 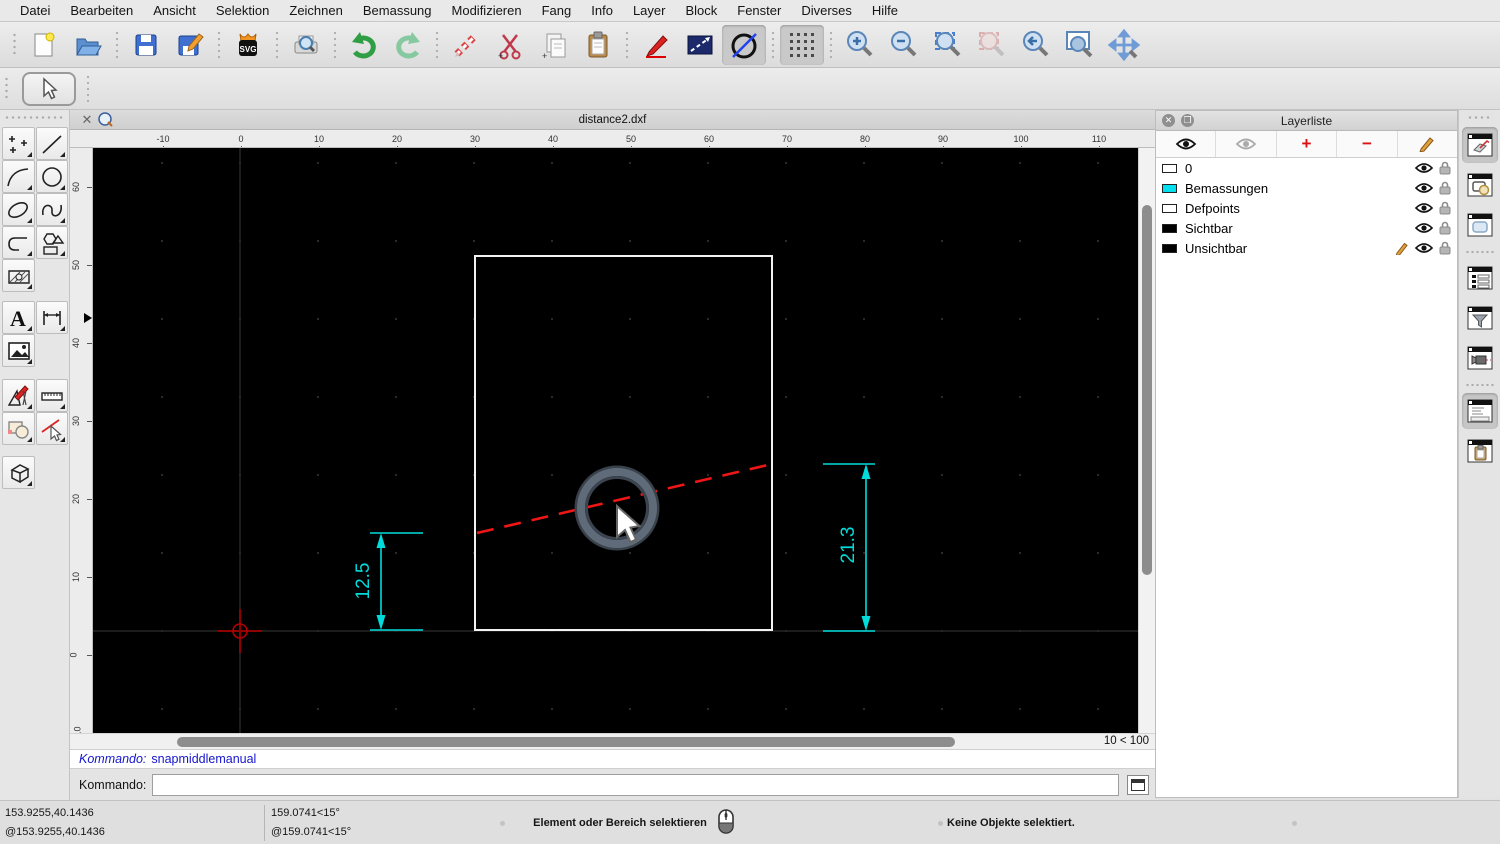 What do you see at coordinates (51, 209) in the screenshot?
I see `spline-tool` at bounding box center [51, 209].